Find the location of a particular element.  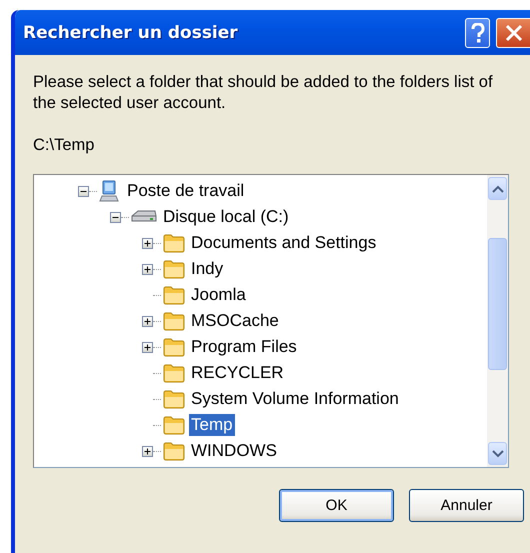

computer-icon is located at coordinates (110, 191).